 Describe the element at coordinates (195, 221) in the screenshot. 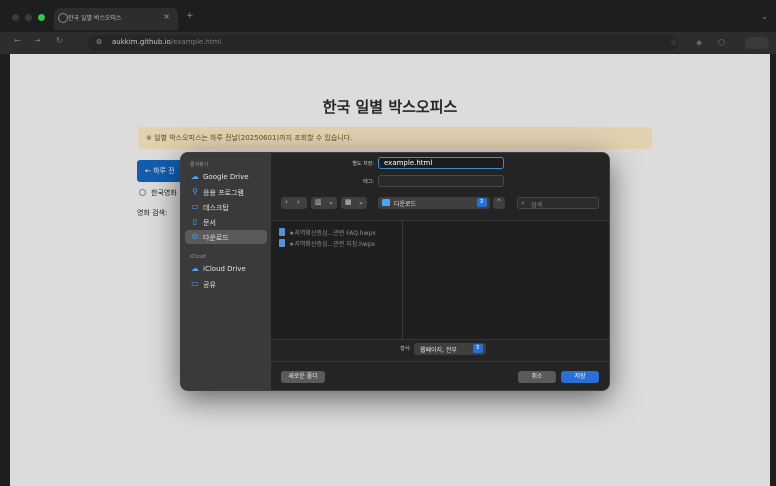

I see `document-icon: ▯` at that location.